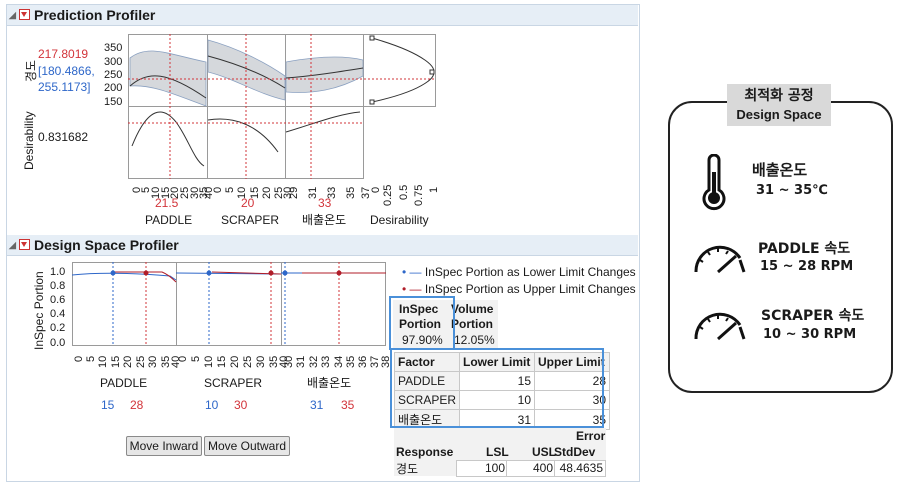 The width and height of the screenshot is (900, 483). Describe the element at coordinates (285, 273) in the screenshot. I see `temp-lower-point` at that location.